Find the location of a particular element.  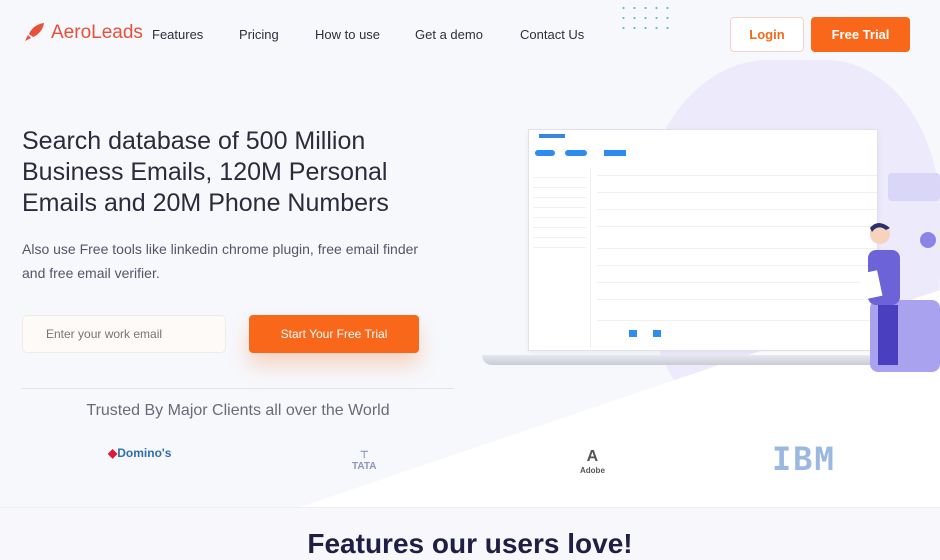

nav-pricing: Pricing is located at coordinates (259, 34).